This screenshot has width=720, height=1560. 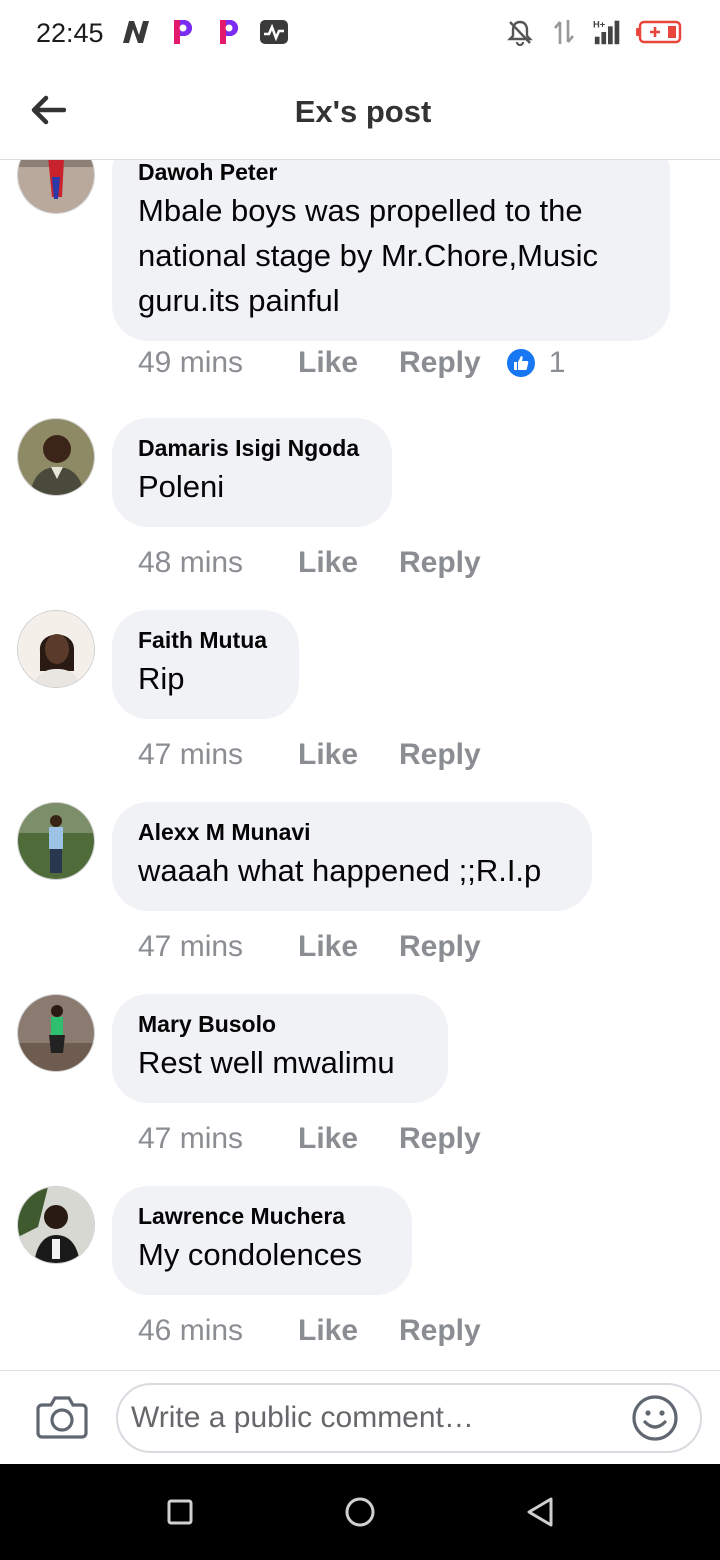 What do you see at coordinates (205, 32) in the screenshot?
I see `status-app-icons` at bounding box center [205, 32].